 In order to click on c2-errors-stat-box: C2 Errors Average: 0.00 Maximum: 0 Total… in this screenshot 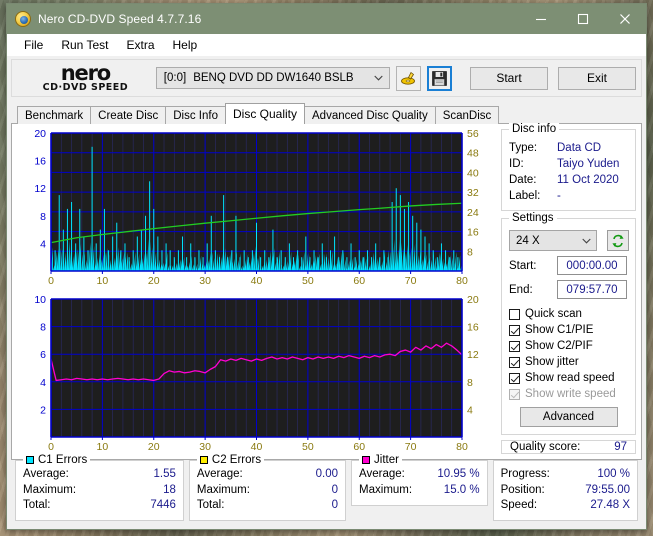, I will do `click(267, 487)`.